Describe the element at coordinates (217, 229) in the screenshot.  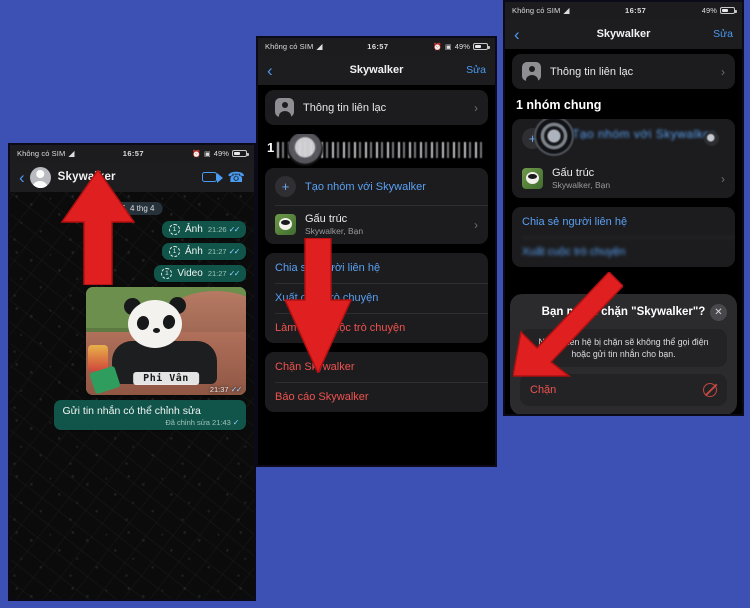
I see `message-time: 21:26` at that location.